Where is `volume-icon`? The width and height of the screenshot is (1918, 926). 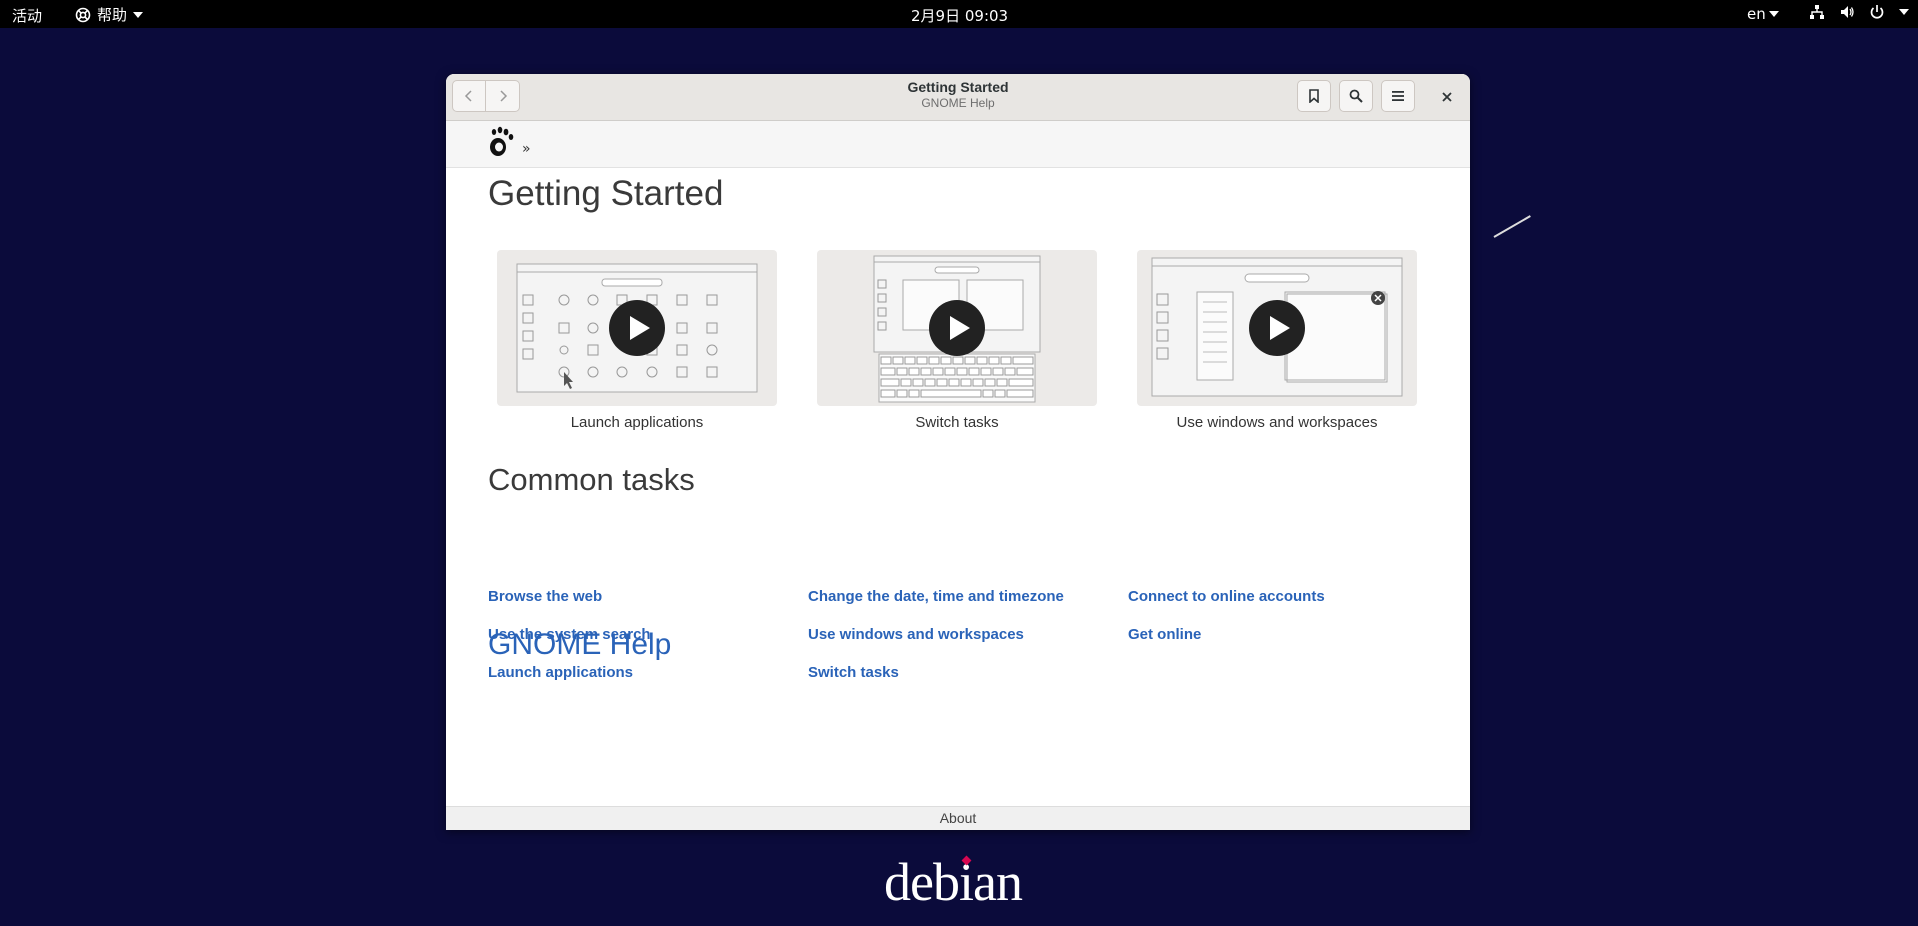
volume-icon is located at coordinates (1847, 12).